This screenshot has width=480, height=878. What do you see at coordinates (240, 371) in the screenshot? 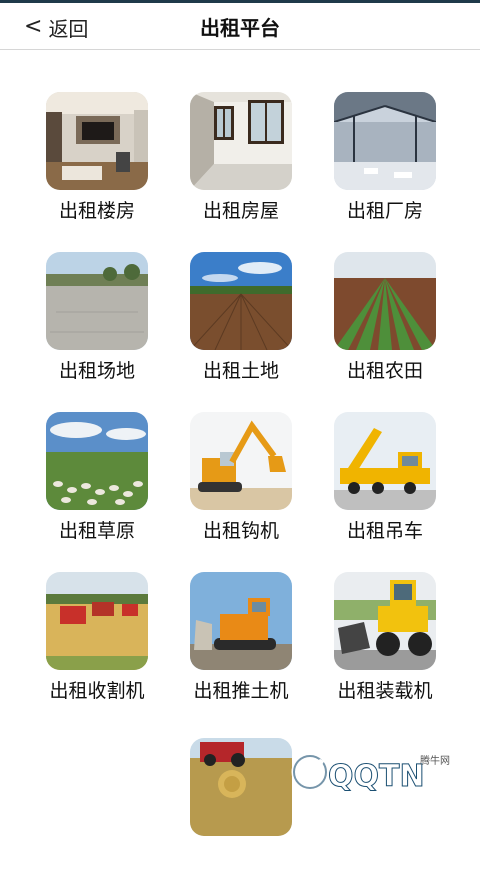
I see `tile-label: 出租土地` at bounding box center [240, 371].